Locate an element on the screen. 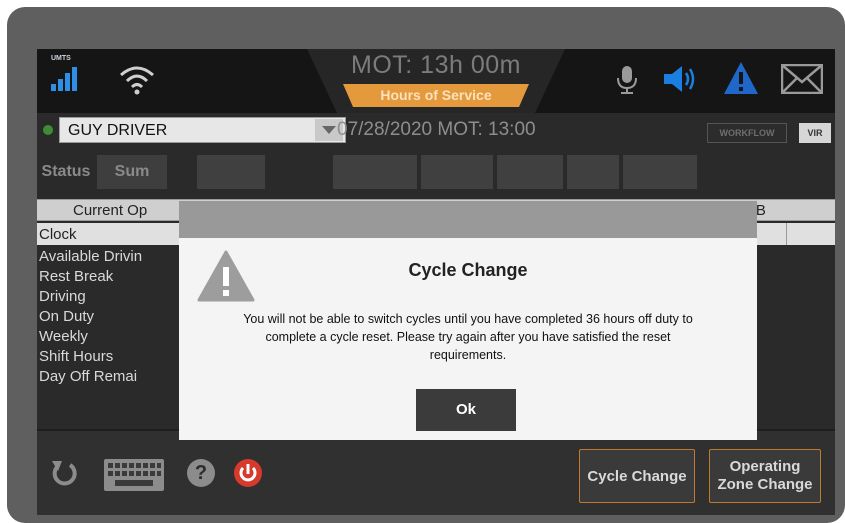 The width and height of the screenshot is (845, 523). top-status-bar: UMTS MOT: 13h 00m Hours of Service is located at coordinates (436, 81).